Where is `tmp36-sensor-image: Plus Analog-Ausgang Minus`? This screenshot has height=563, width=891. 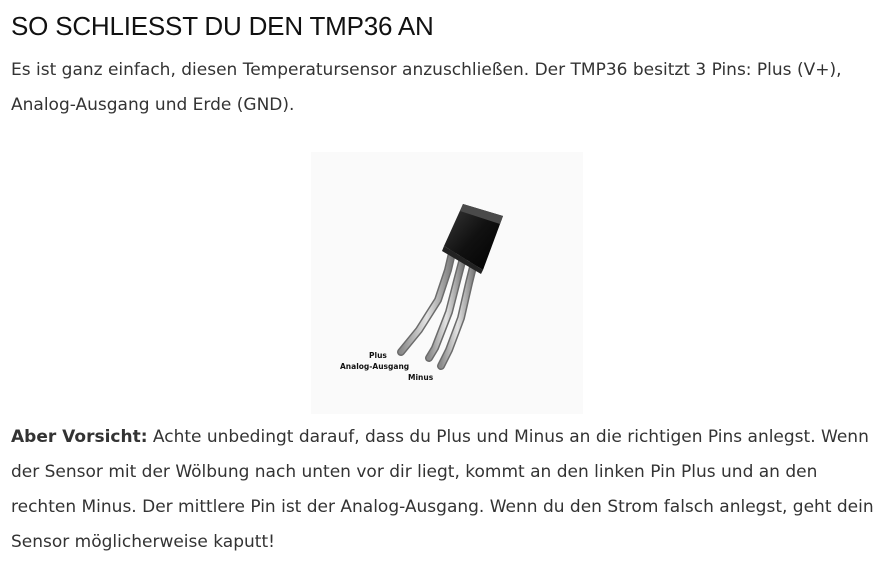
tmp36-sensor-image: Plus Analog-Ausgang Minus is located at coordinates (447, 283).